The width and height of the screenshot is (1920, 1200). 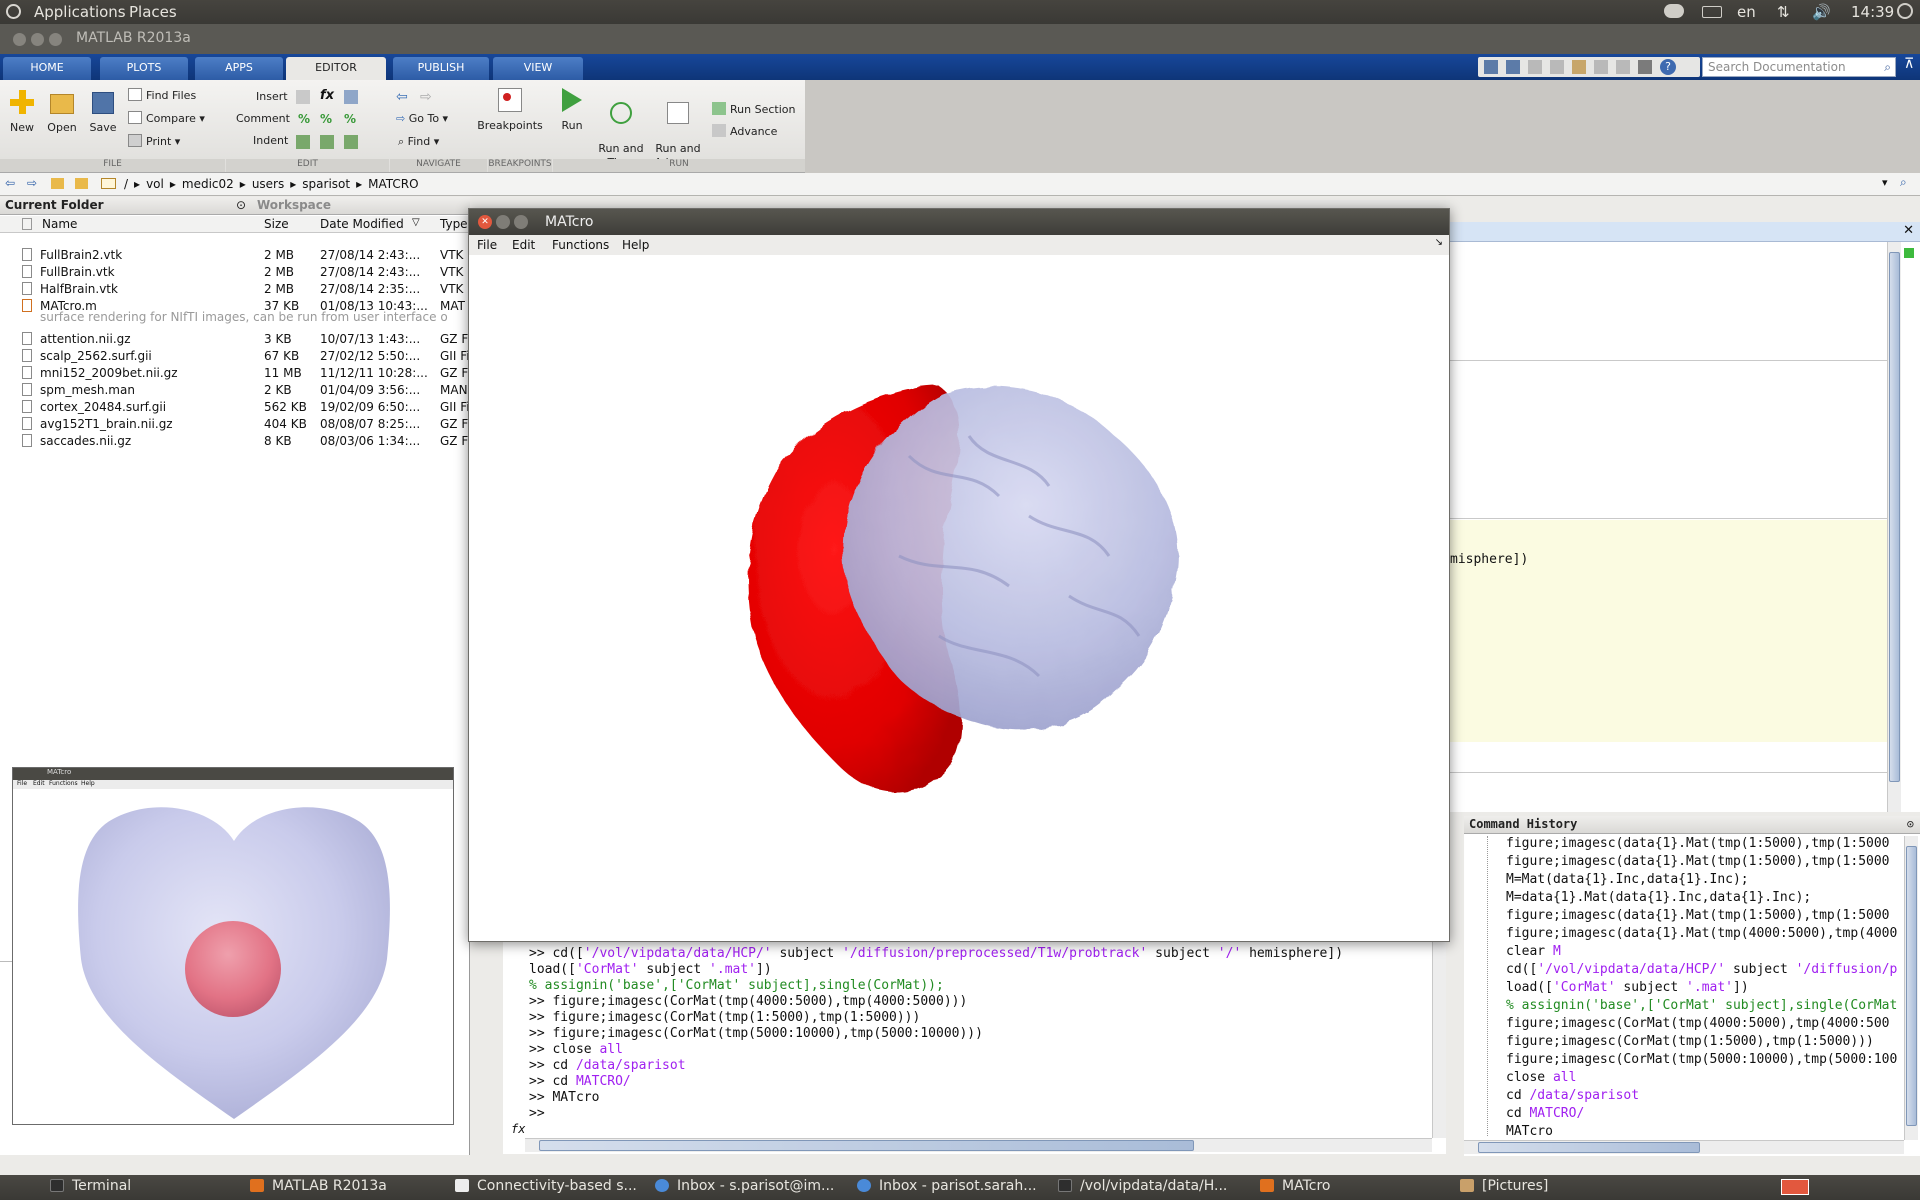 I want to click on command-window-hscroll, so click(x=978, y=1145).